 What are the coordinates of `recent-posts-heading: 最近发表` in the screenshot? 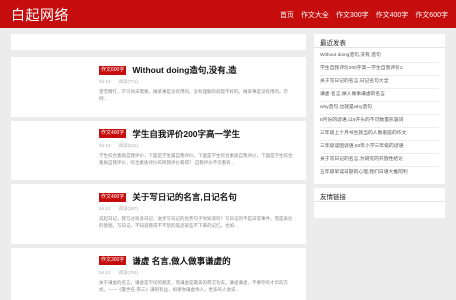 It's located at (379, 41).